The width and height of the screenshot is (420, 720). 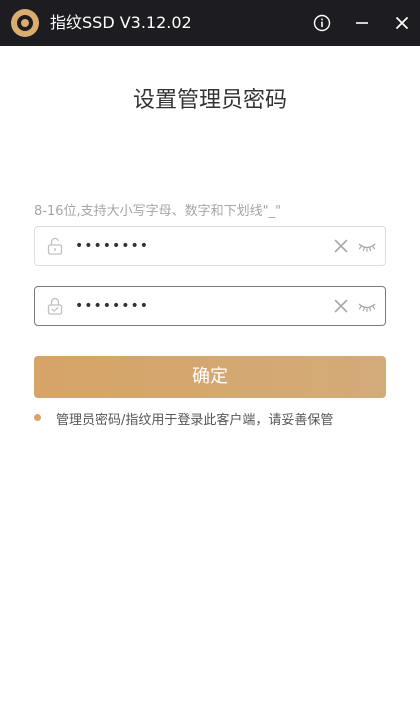 I want to click on confirm-password-field, so click(x=210, y=306).